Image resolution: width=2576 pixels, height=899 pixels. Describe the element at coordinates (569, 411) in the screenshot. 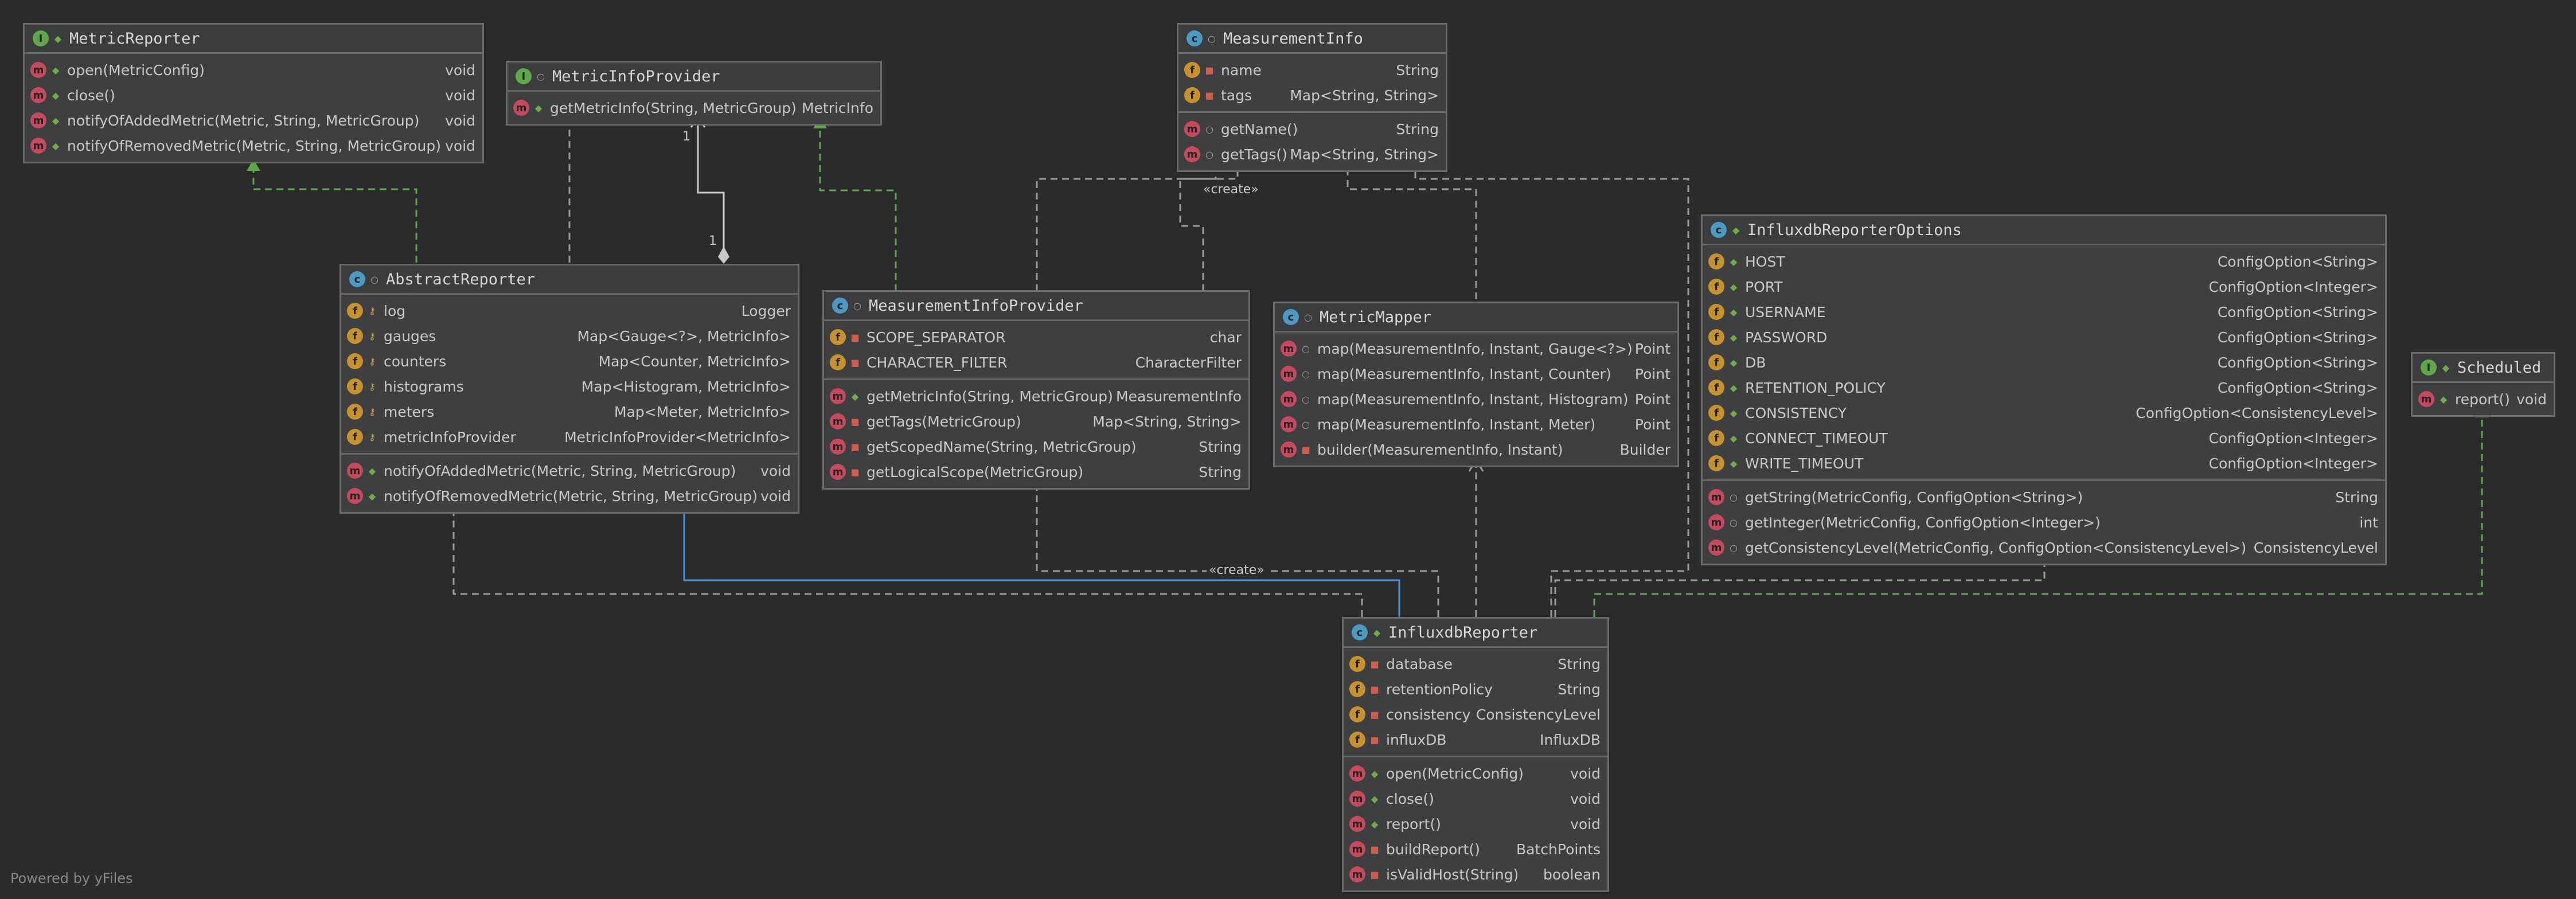

I see `field-row: f ⚷ meters Map<Meter, MetricInfo>` at that location.